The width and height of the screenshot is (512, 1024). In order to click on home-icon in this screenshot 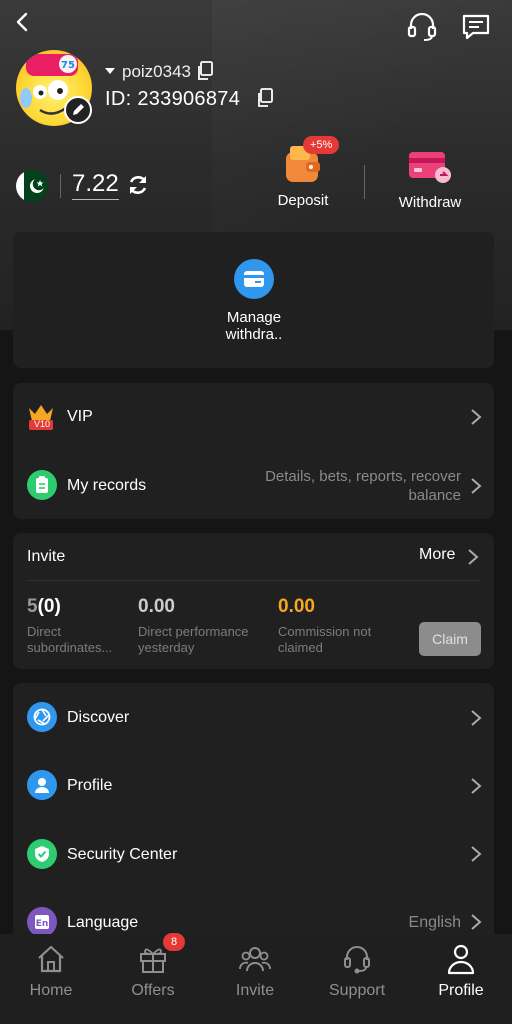, I will do `click(51, 959)`.